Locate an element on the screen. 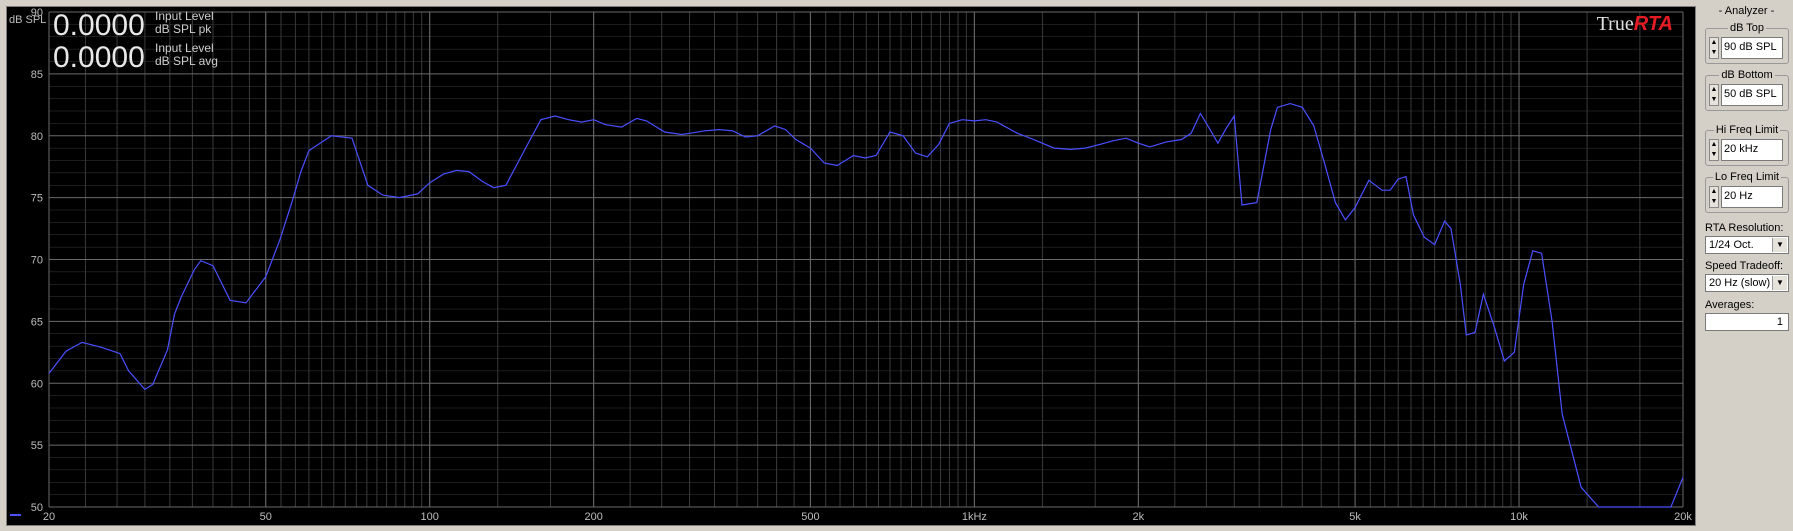 This screenshot has width=1793, height=531. db-bottom-group: dB Bottom ▲ ▼ 50 dB SPL is located at coordinates (1747, 90).